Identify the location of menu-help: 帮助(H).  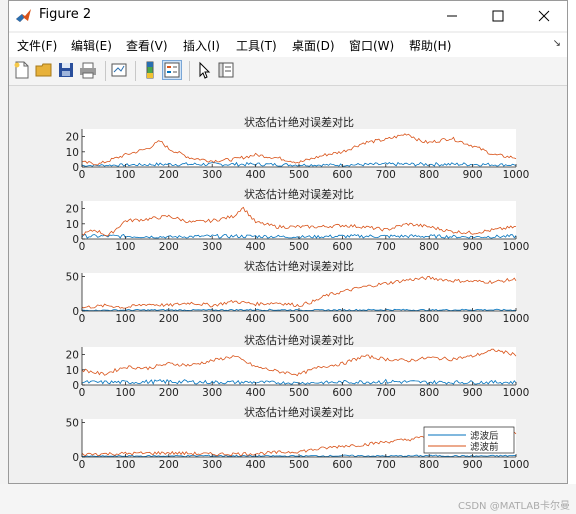
(430, 45).